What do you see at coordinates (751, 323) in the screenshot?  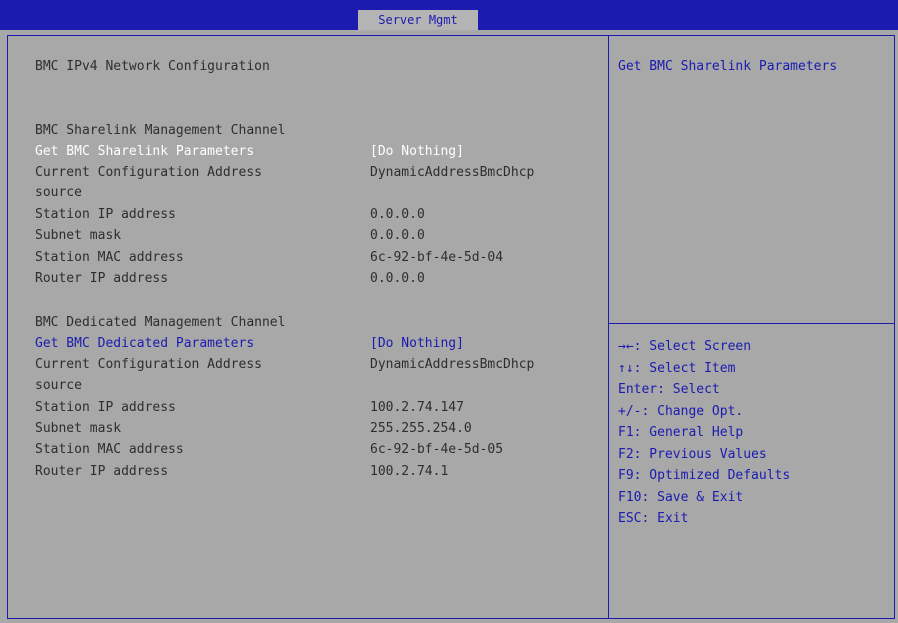 I see `help-divider` at bounding box center [751, 323].